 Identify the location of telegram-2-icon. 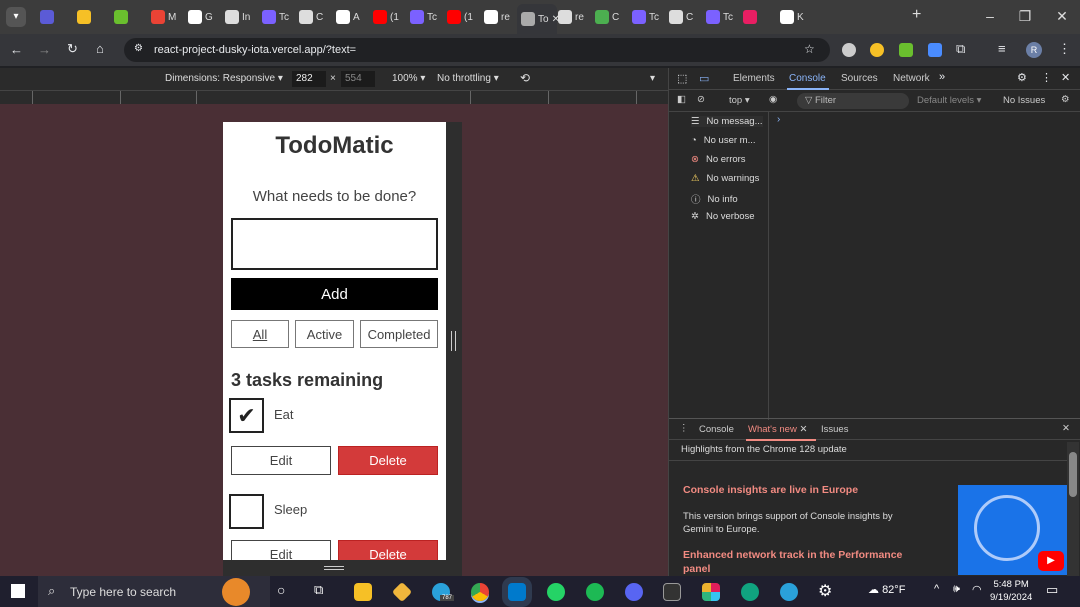
(789, 592).